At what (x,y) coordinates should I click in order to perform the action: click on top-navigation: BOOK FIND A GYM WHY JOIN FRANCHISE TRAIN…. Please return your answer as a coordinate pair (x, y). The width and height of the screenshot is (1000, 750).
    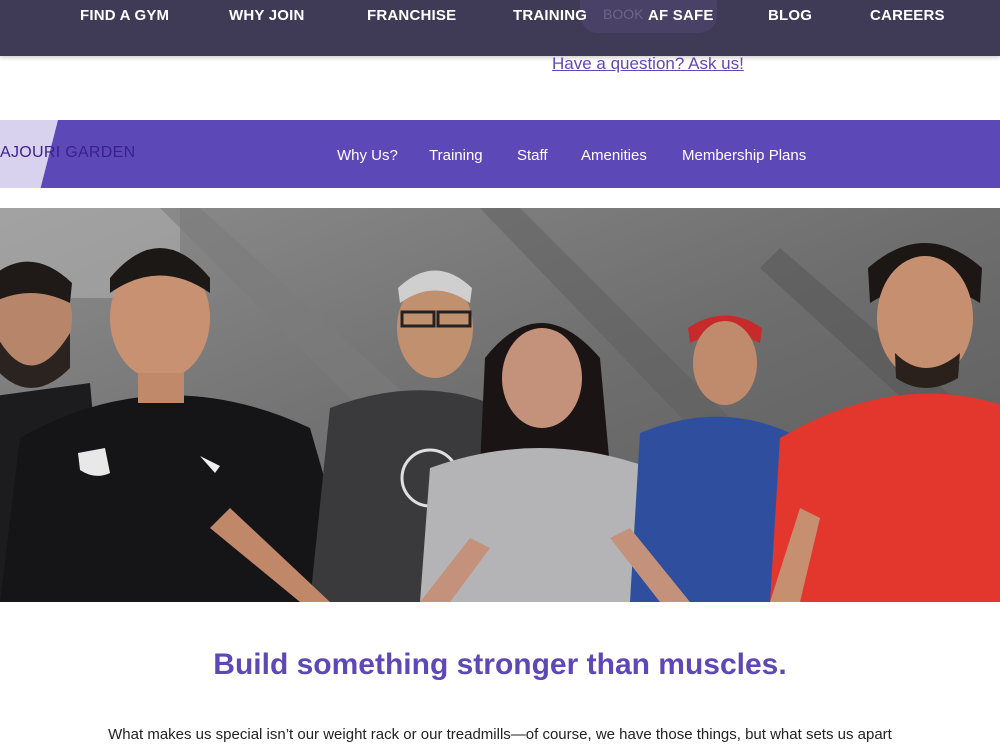
    Looking at the image, I should click on (500, 28).